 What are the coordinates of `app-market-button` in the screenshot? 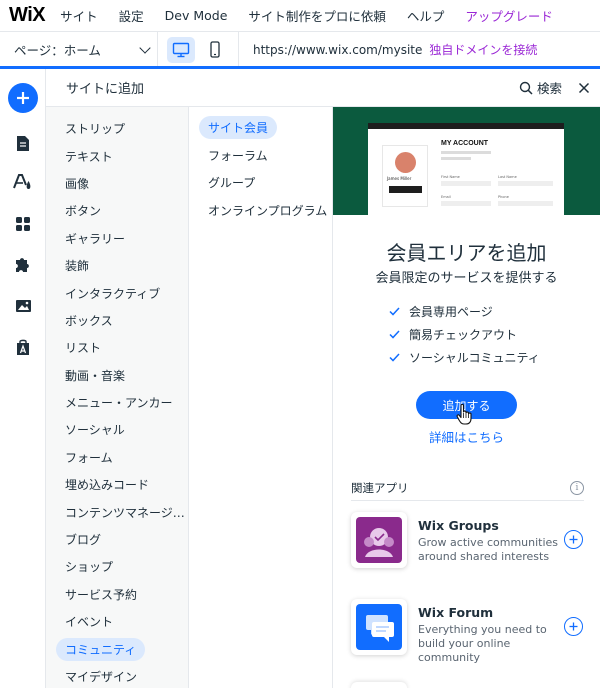 It's located at (23, 347).